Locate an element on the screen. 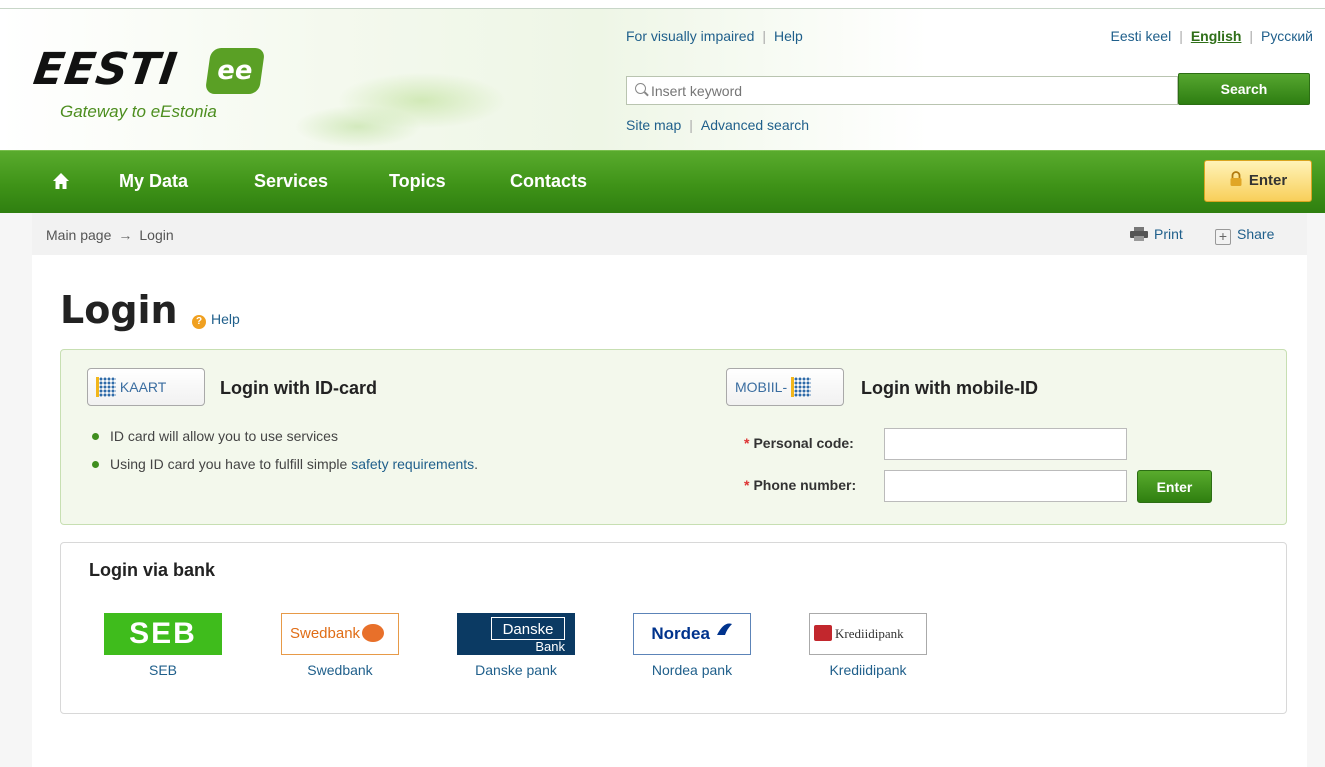 Image resolution: width=1325 pixels, height=767 pixels. list-item-text: ID card will allow you to use services is located at coordinates (224, 436).